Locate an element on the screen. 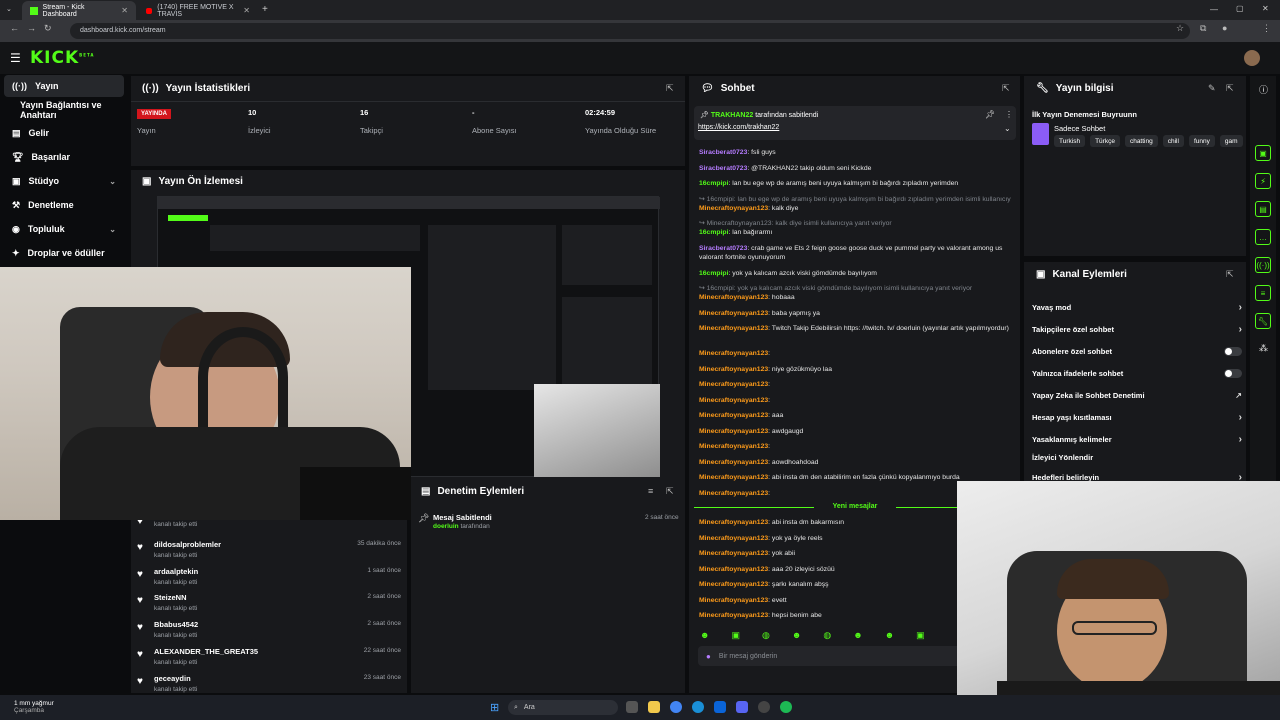  action-banned-words: Yasaklanmış kelimeler › is located at coordinates (1137, 439).